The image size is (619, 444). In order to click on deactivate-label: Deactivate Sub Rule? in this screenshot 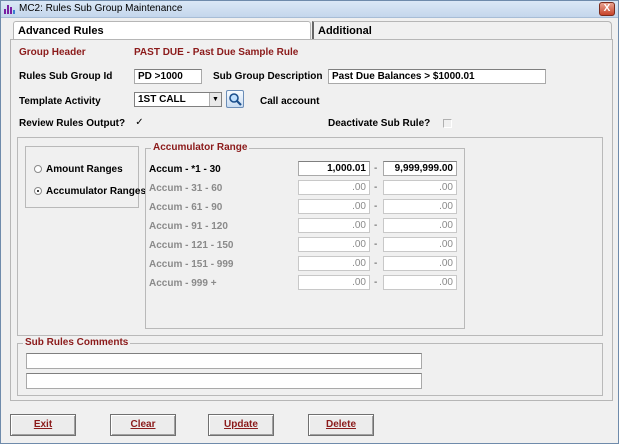, I will do `click(379, 123)`.